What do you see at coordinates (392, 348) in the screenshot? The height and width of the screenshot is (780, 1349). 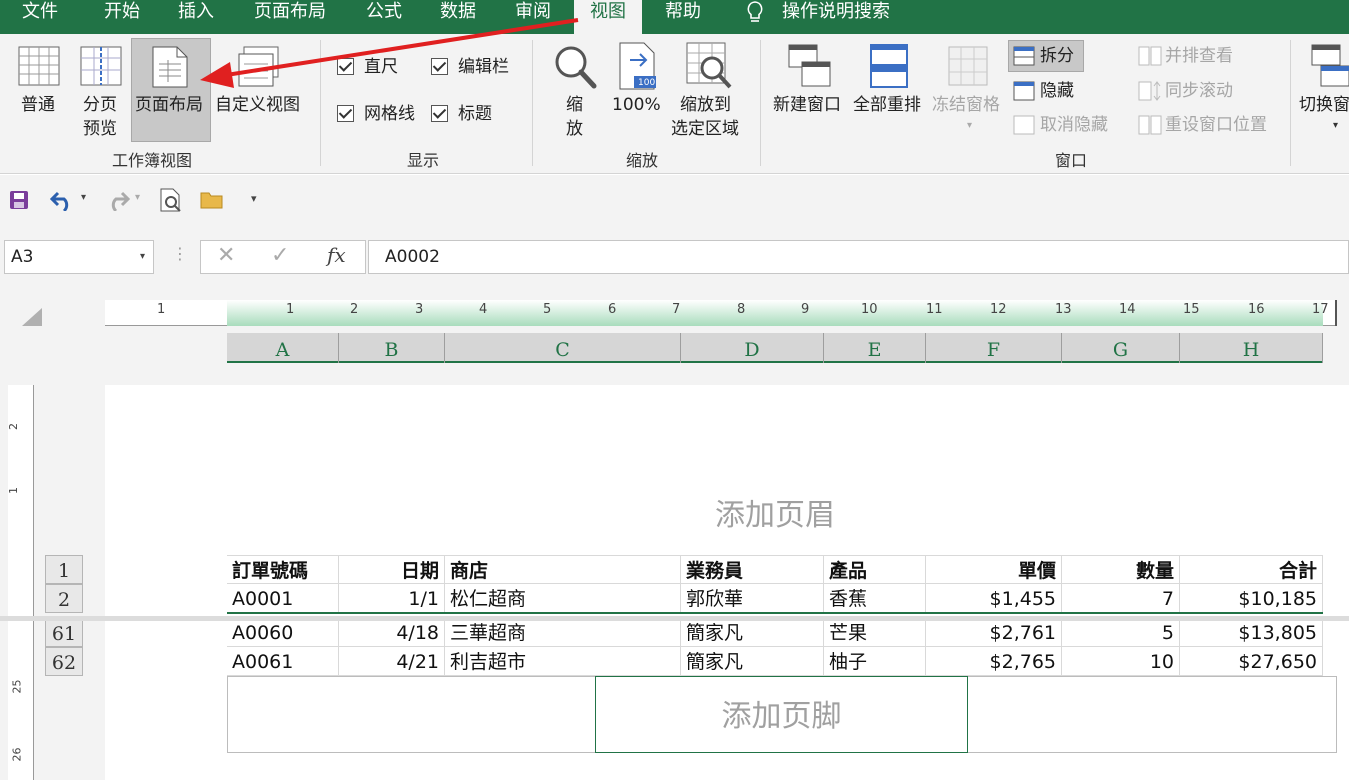 I see `column-header-b: B` at bounding box center [392, 348].